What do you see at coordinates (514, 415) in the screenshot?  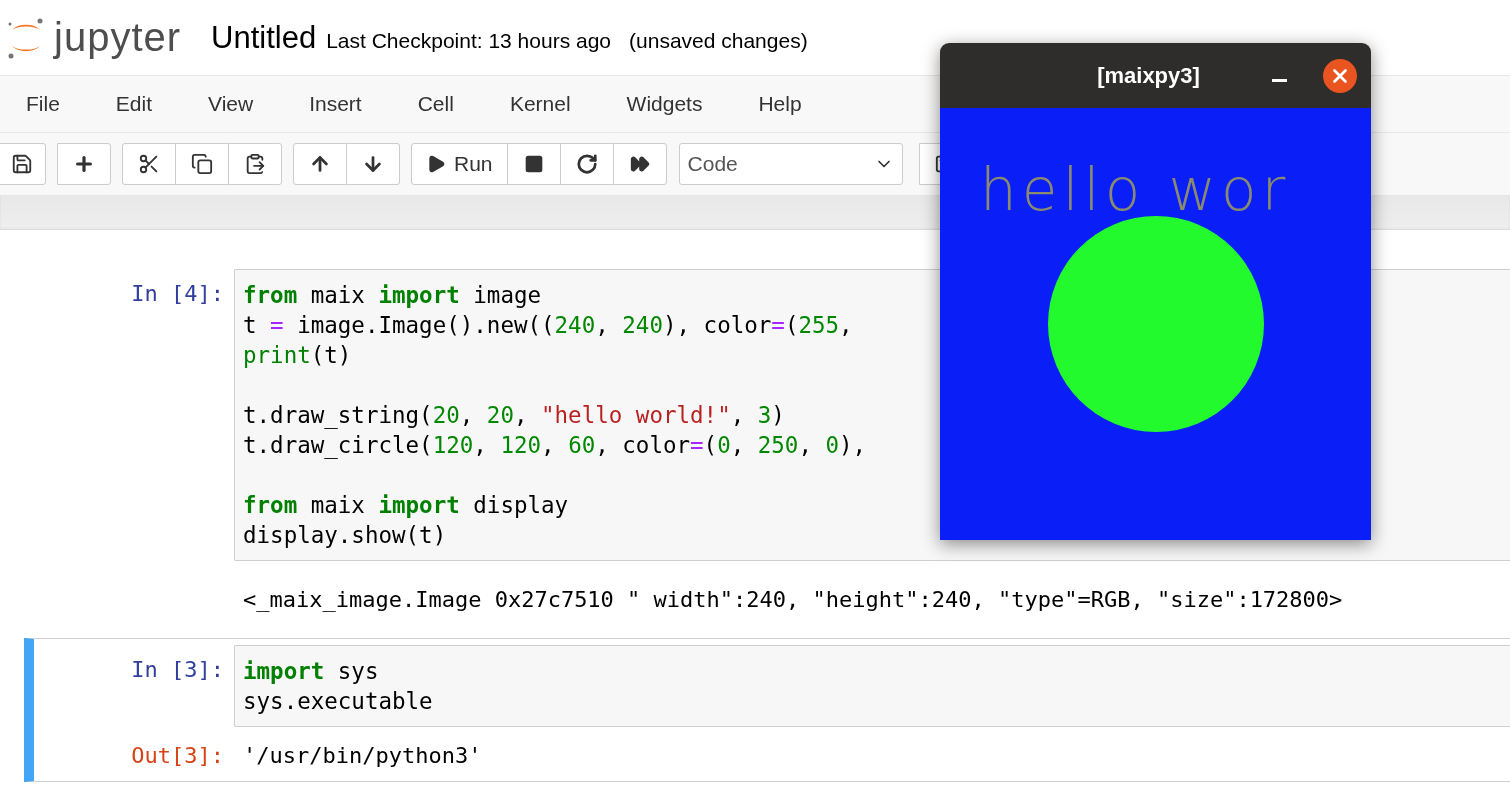 I see `code-line: t.draw_string(20, 20, "hello world!", 3)` at bounding box center [514, 415].